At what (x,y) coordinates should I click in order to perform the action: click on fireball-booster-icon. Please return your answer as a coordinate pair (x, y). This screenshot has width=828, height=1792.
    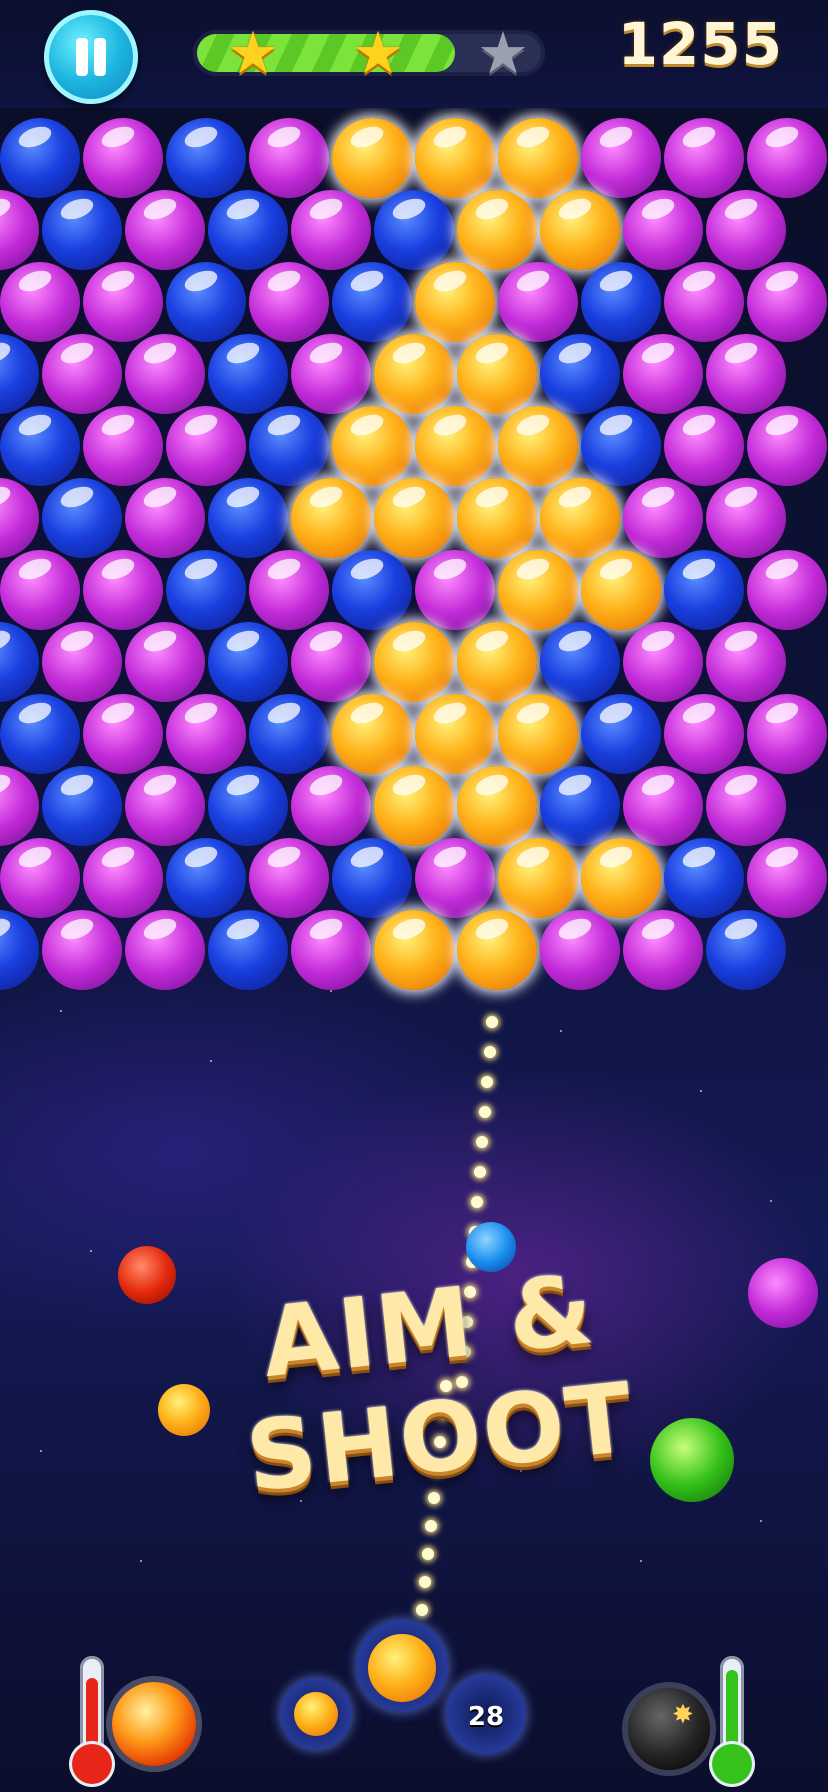
    Looking at the image, I should click on (154, 1724).